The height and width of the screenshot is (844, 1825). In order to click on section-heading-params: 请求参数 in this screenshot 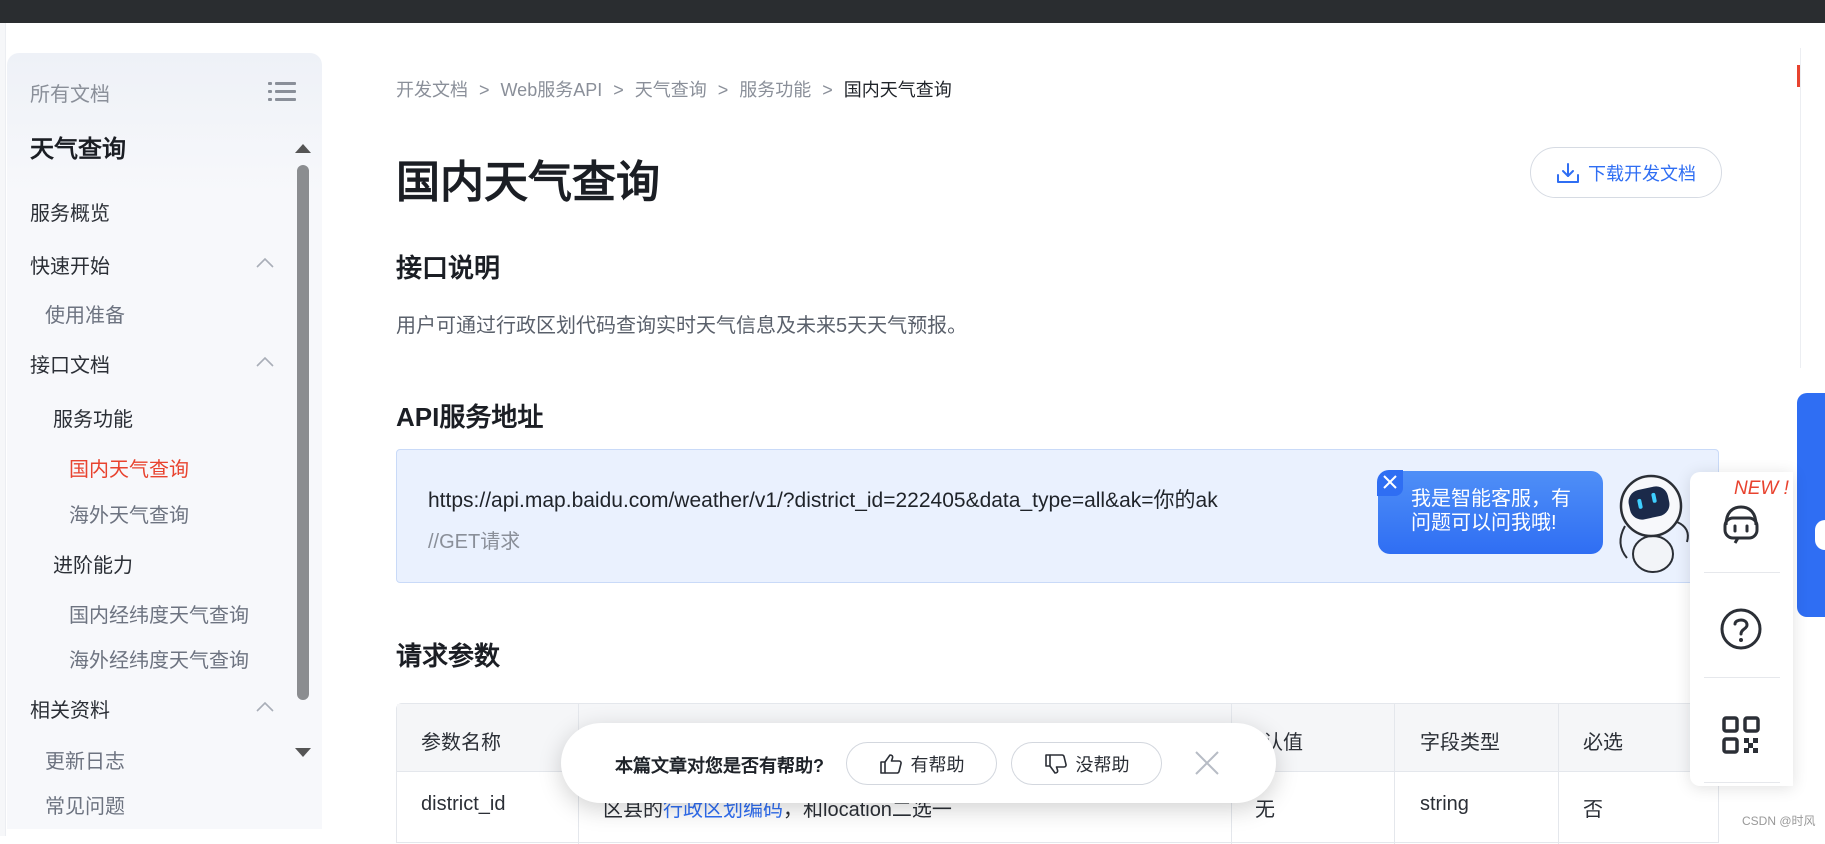, I will do `click(448, 656)`.